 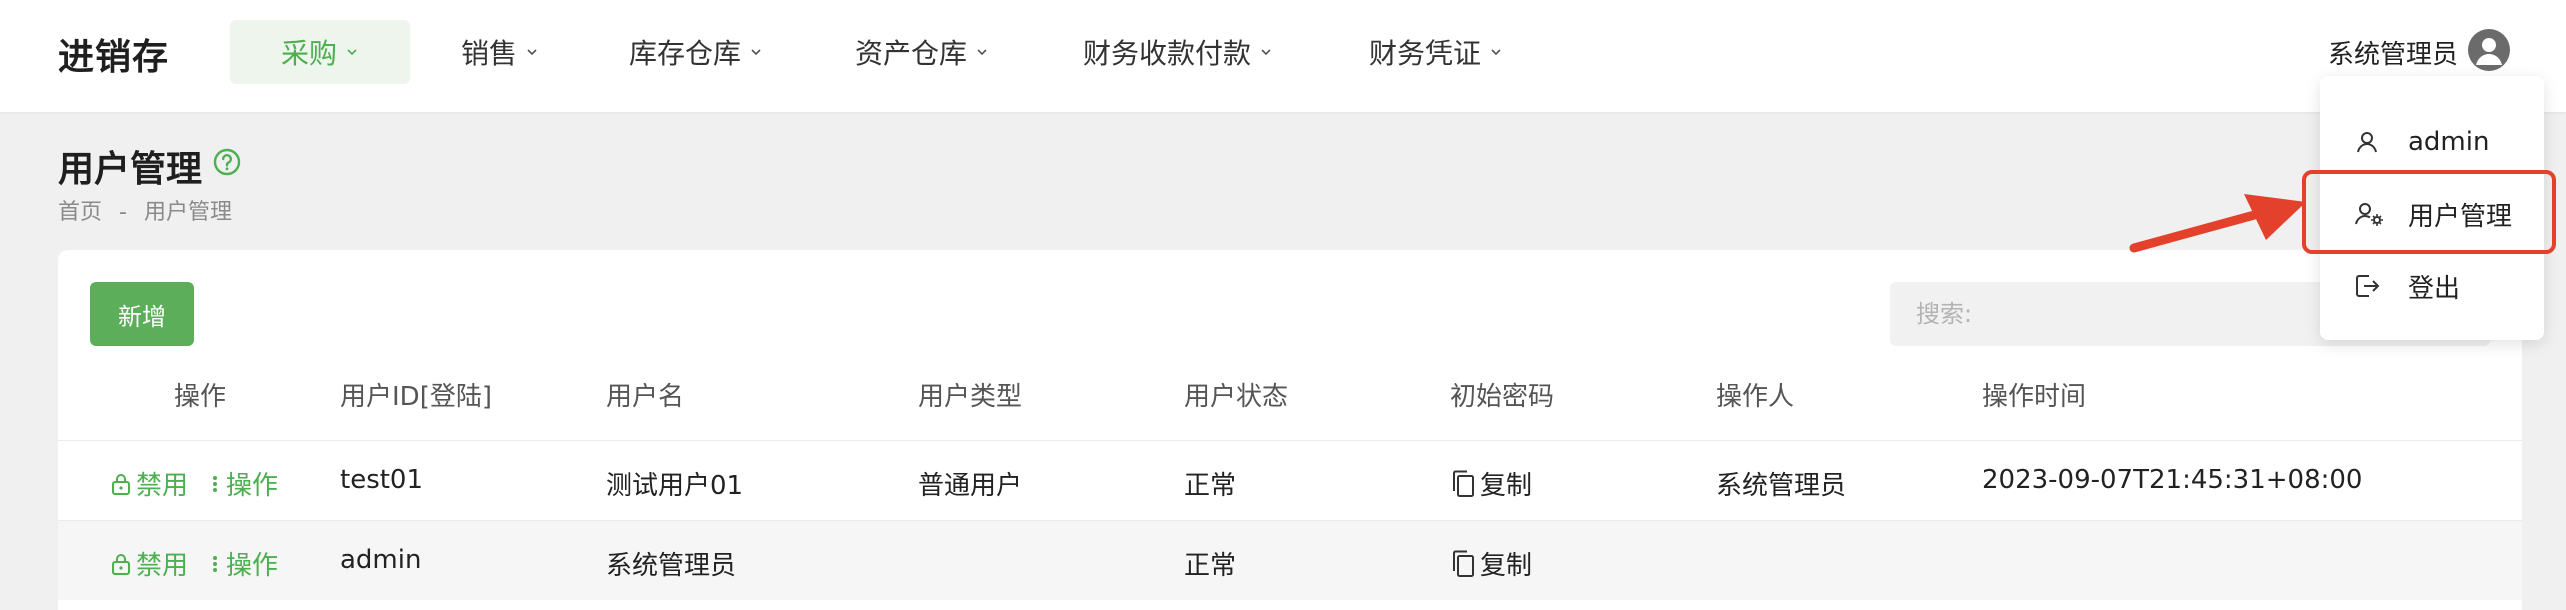 What do you see at coordinates (308, 53) in the screenshot?
I see `nav-item-label: 采购` at bounding box center [308, 53].